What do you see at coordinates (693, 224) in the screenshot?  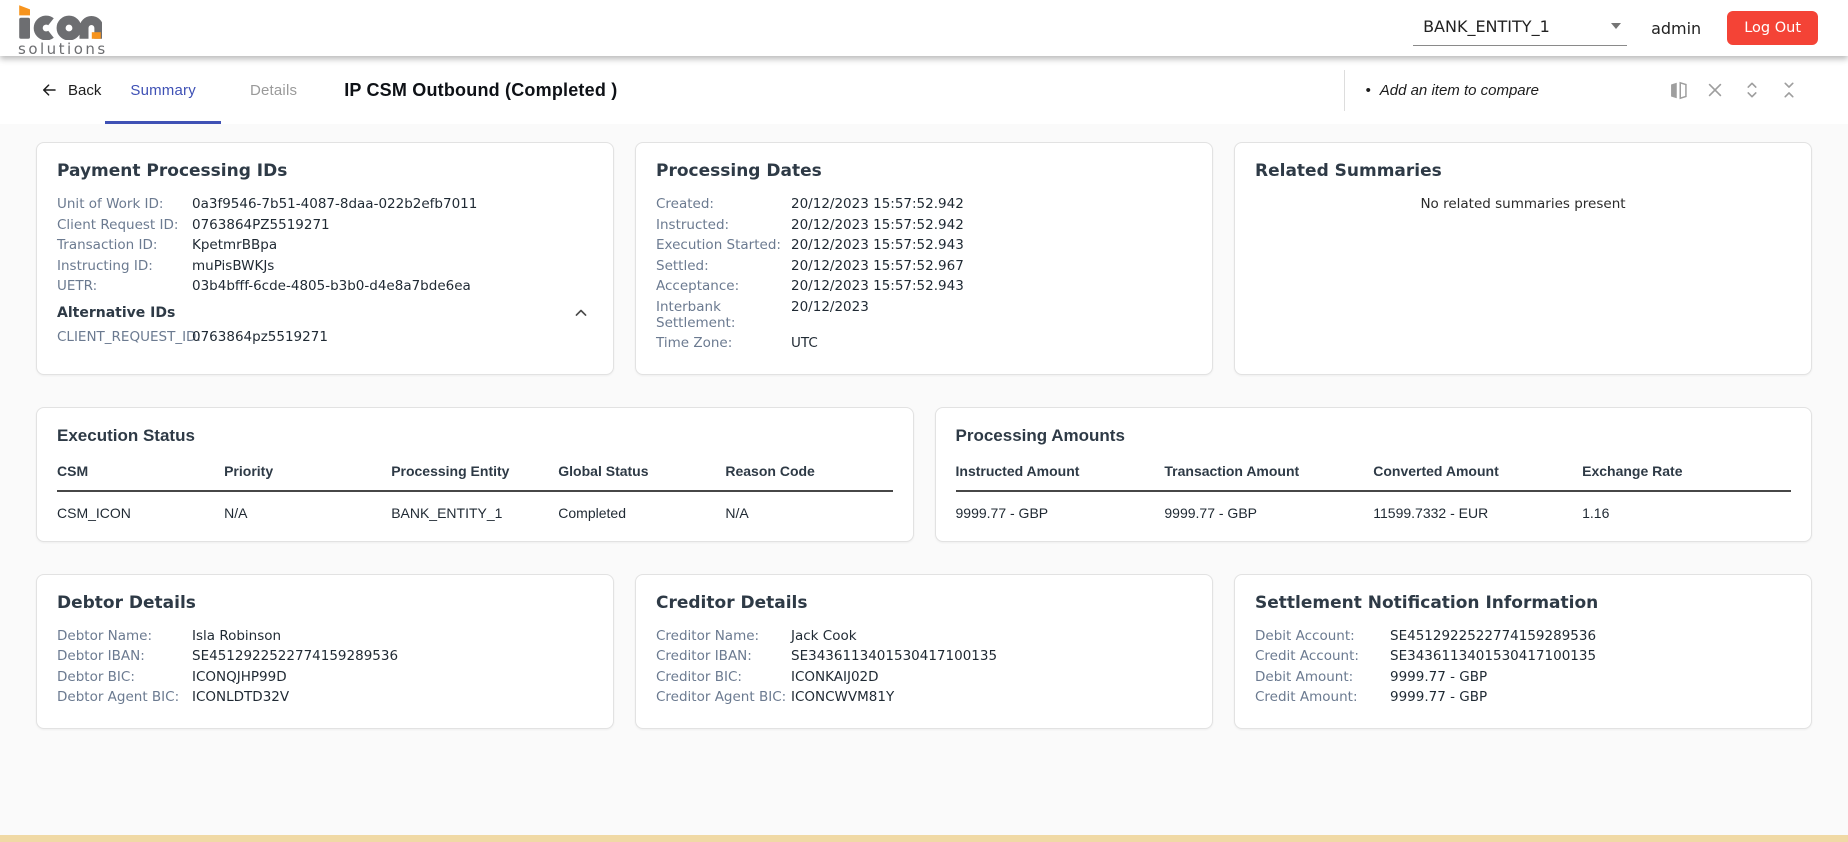 I see `field-label: Instructed:` at bounding box center [693, 224].